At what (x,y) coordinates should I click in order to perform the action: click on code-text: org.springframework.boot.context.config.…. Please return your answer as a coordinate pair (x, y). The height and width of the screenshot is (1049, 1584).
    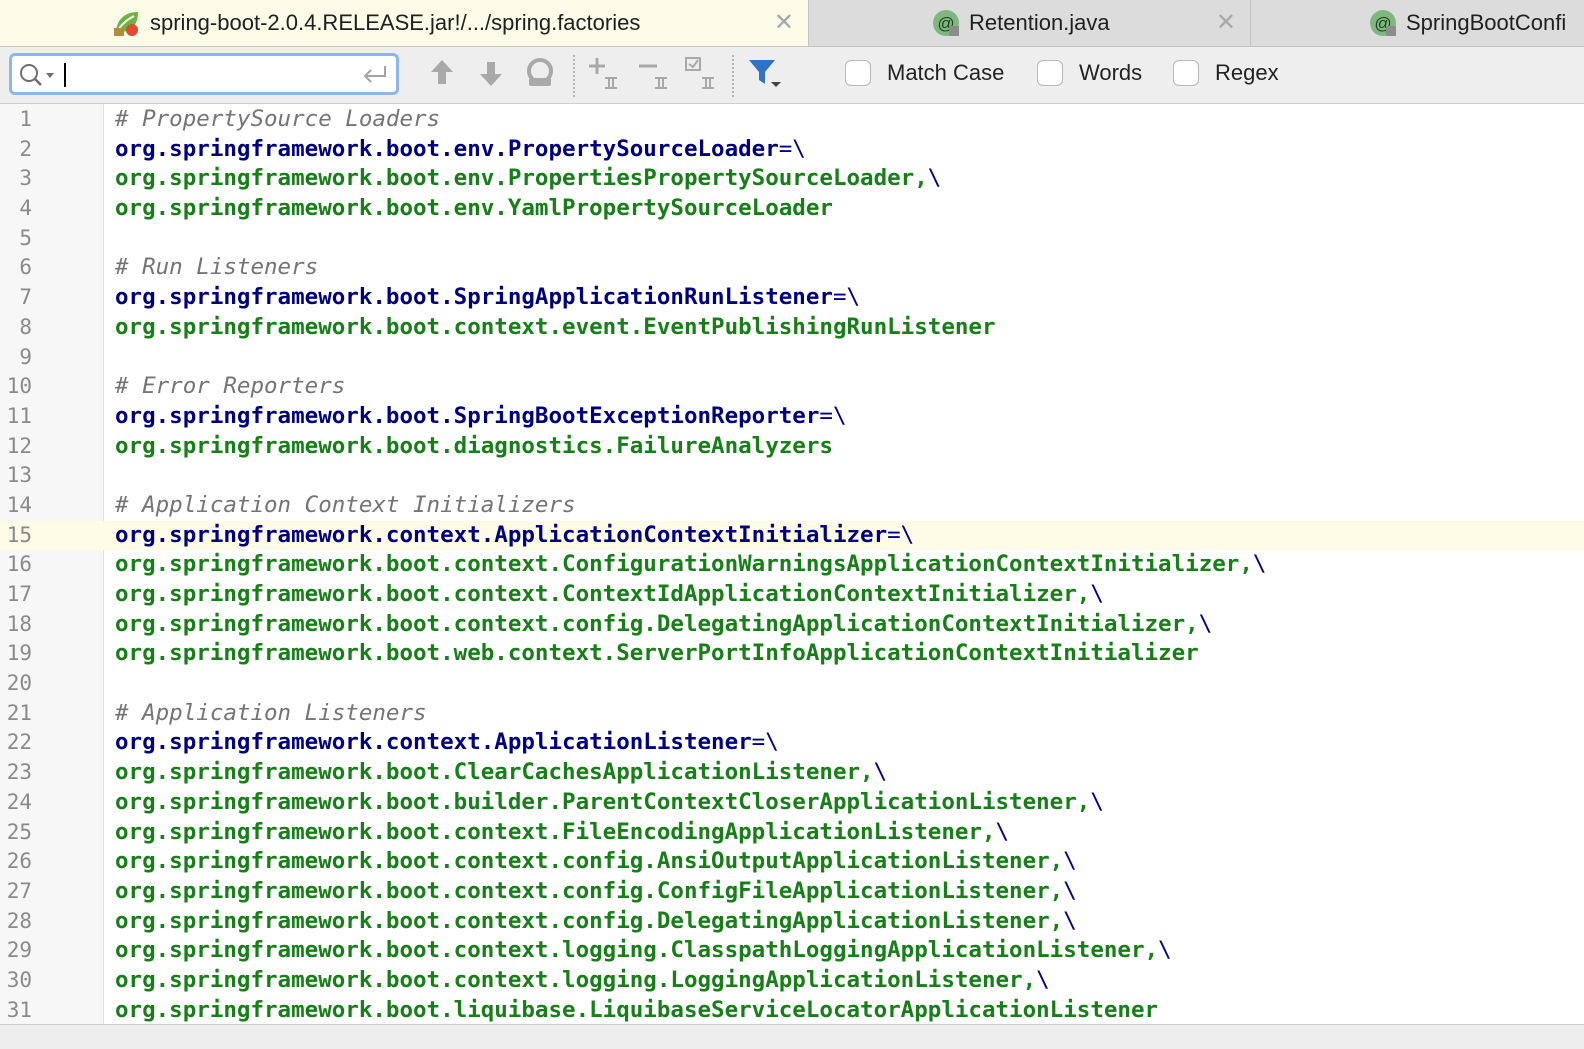
    Looking at the image, I should click on (596, 892).